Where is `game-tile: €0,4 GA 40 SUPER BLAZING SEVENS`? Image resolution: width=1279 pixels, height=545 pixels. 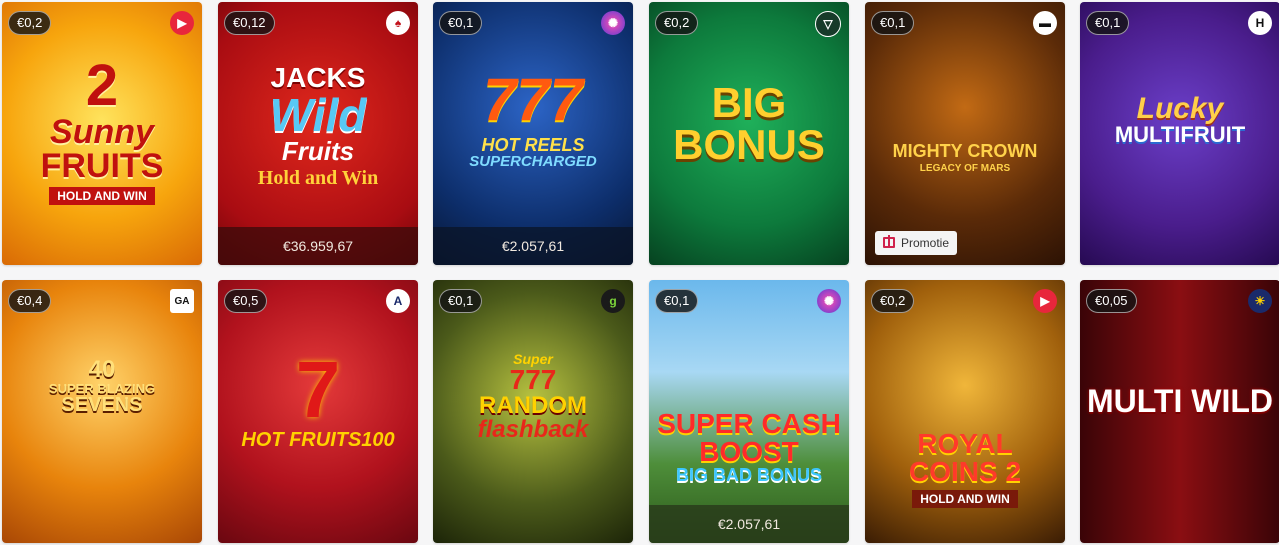
game-tile: €0,4 GA 40 SUPER BLAZING SEVENS is located at coordinates (102, 411).